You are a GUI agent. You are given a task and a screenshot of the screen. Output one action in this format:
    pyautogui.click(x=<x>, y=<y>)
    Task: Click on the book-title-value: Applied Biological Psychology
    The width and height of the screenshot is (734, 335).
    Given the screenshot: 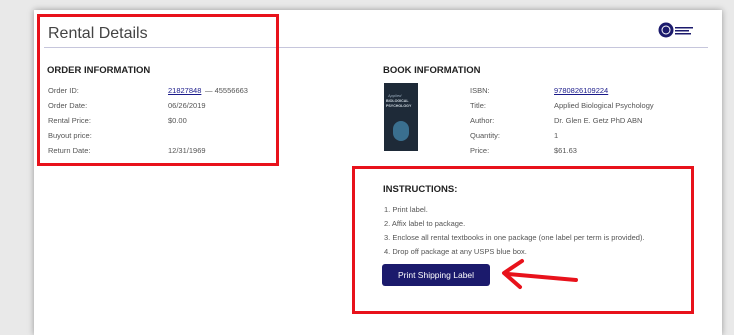 What is the action you would take?
    pyautogui.click(x=604, y=105)
    